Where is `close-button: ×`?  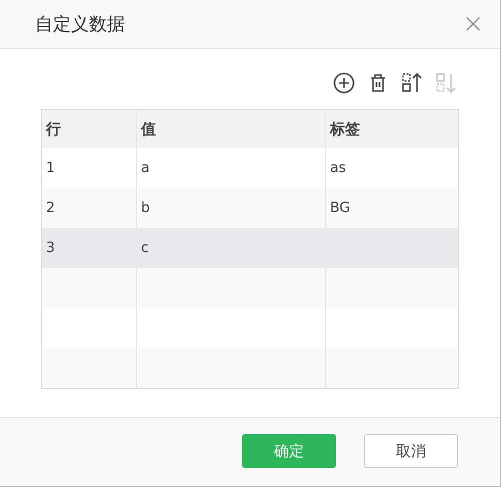 close-button: × is located at coordinates (473, 24).